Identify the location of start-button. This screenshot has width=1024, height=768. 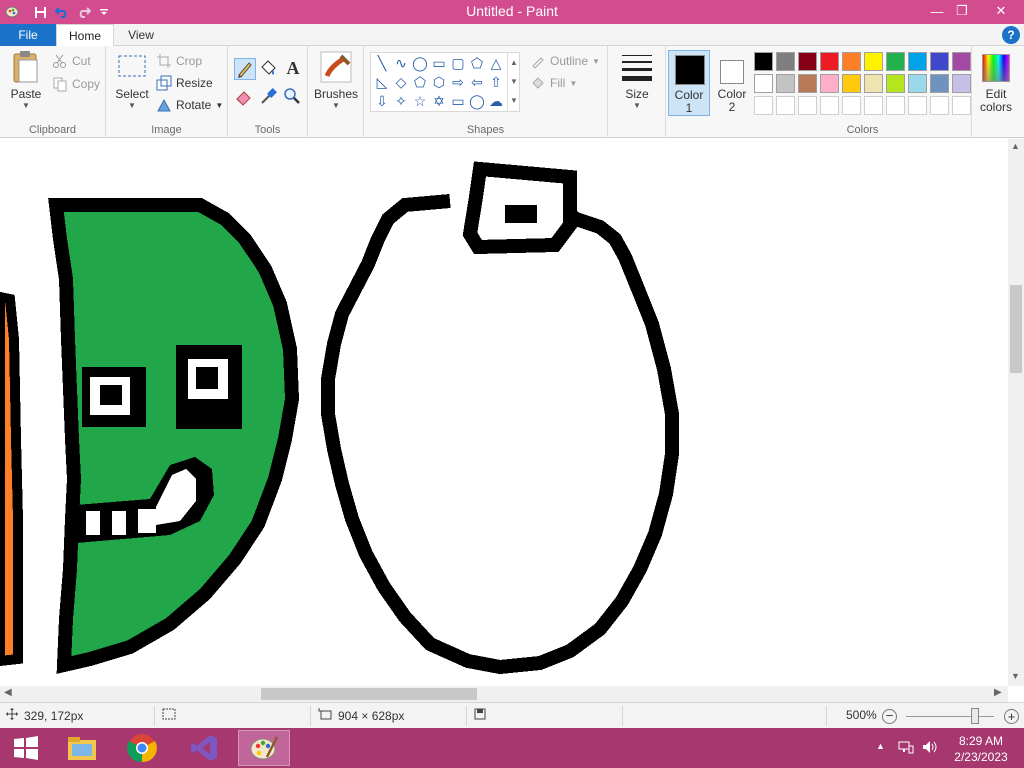
(26, 748).